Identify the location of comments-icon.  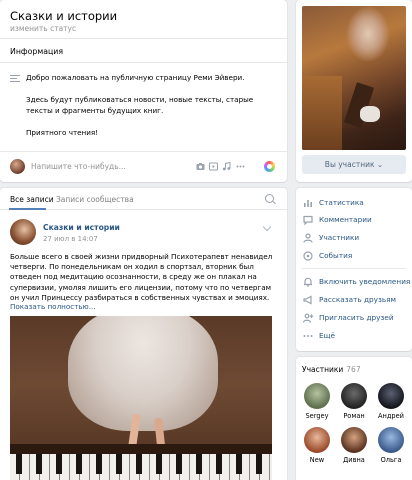
(308, 220).